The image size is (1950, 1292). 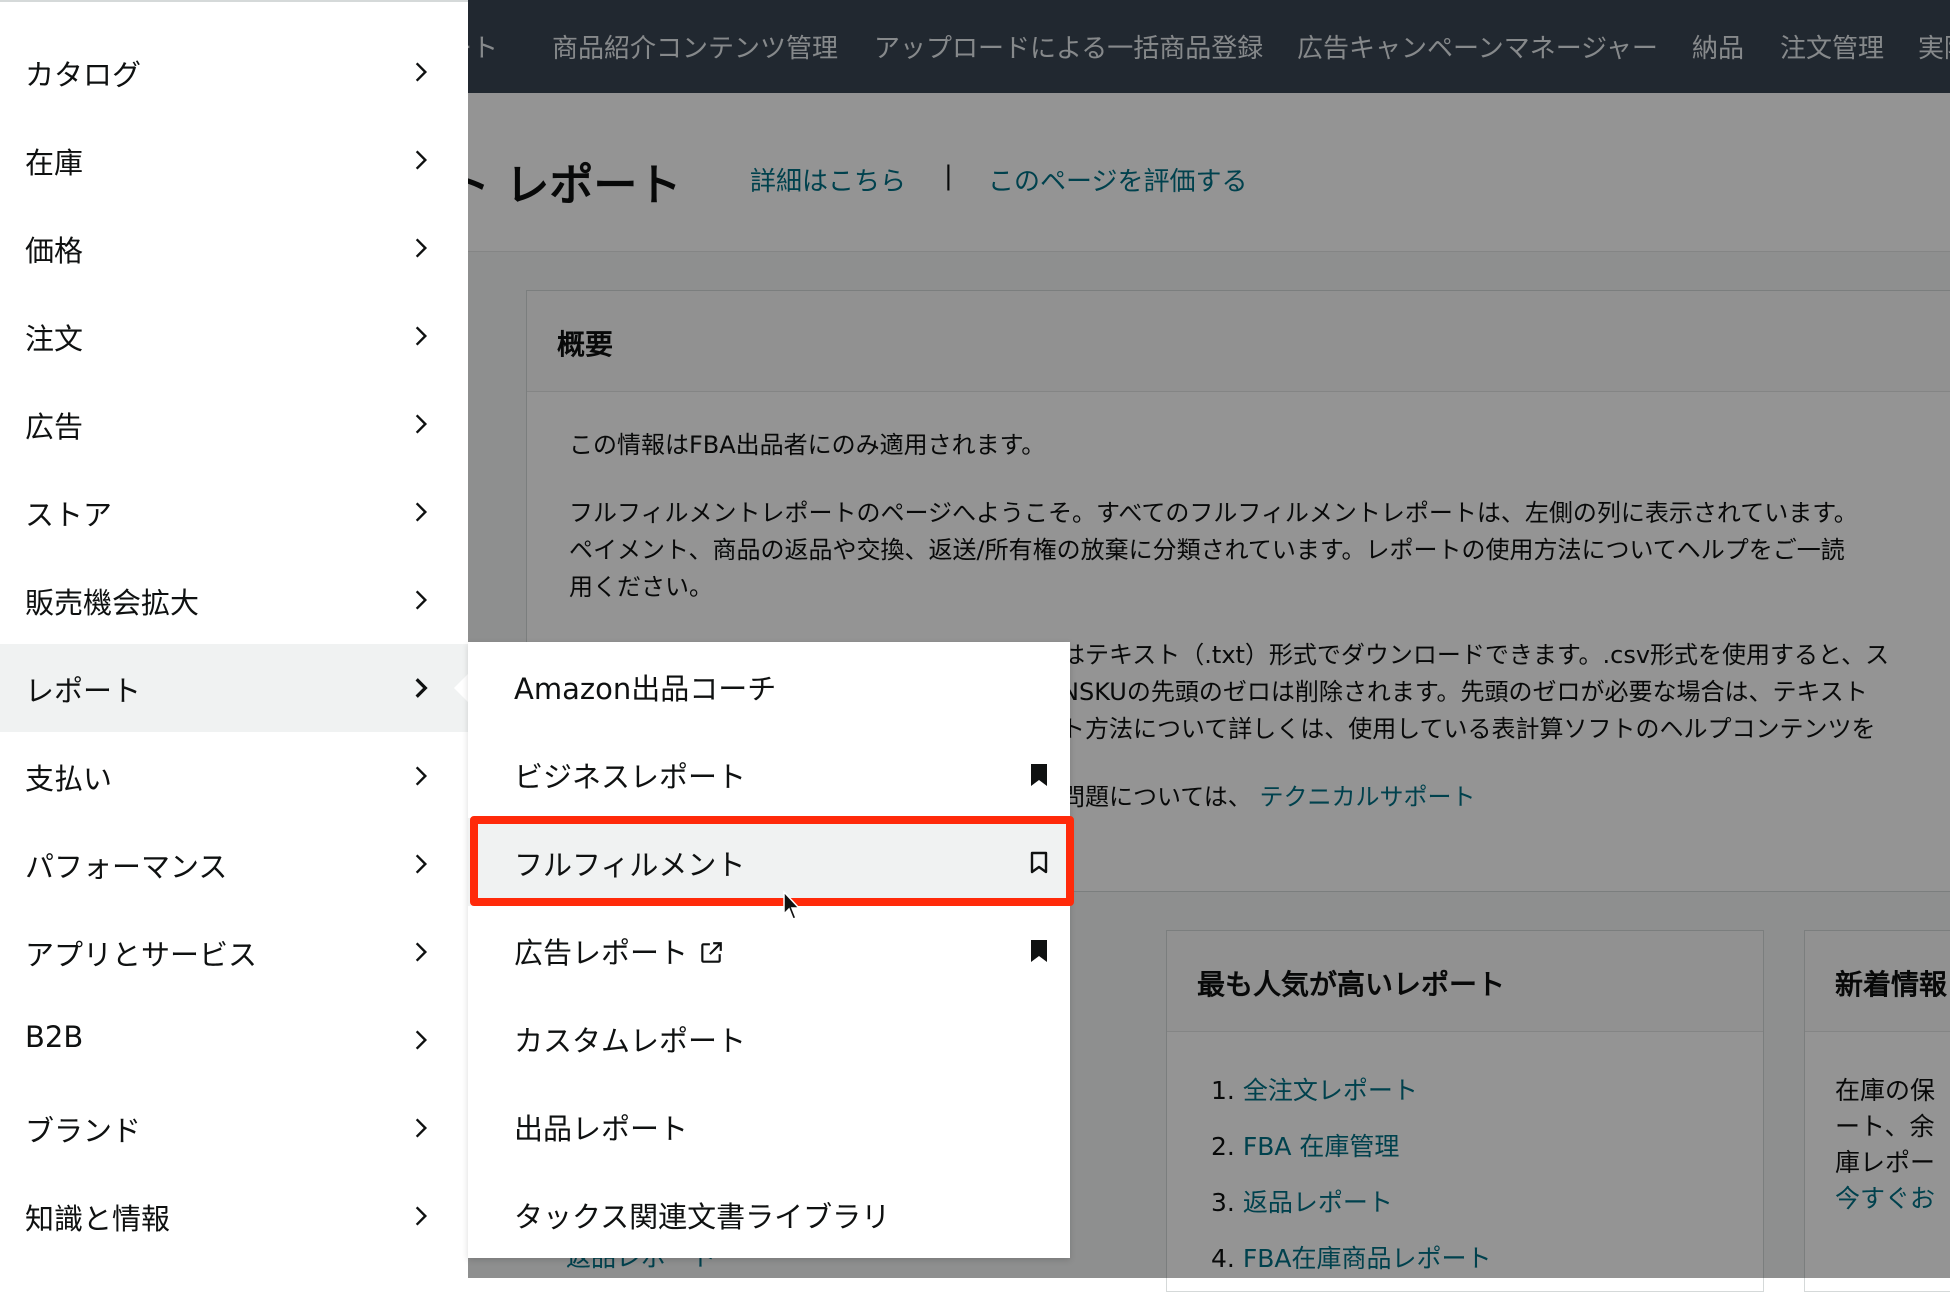 What do you see at coordinates (69, 779) in the screenshot?
I see `sidebar-item-label: 支払い` at bounding box center [69, 779].